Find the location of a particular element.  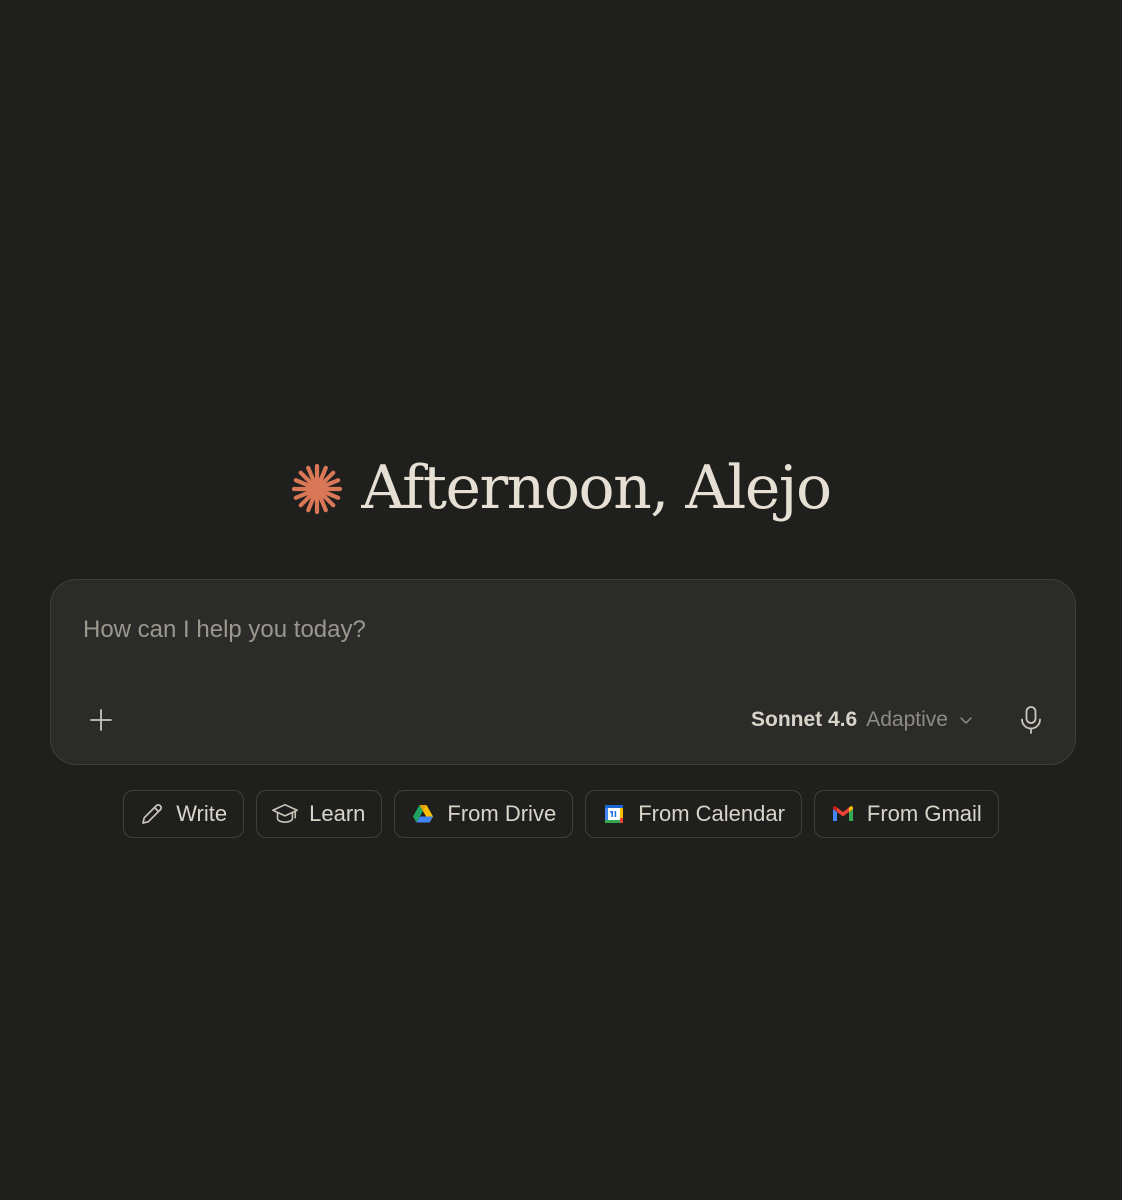

chip-label: Learn is located at coordinates (337, 813).